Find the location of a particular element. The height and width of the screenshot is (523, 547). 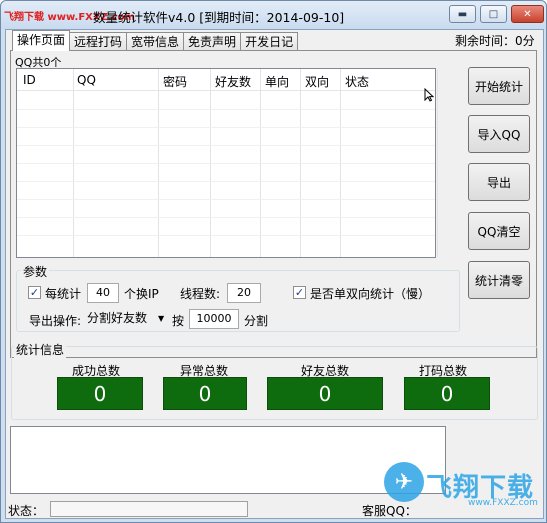

chevron-down-icon: ▼ is located at coordinates (161, 318).